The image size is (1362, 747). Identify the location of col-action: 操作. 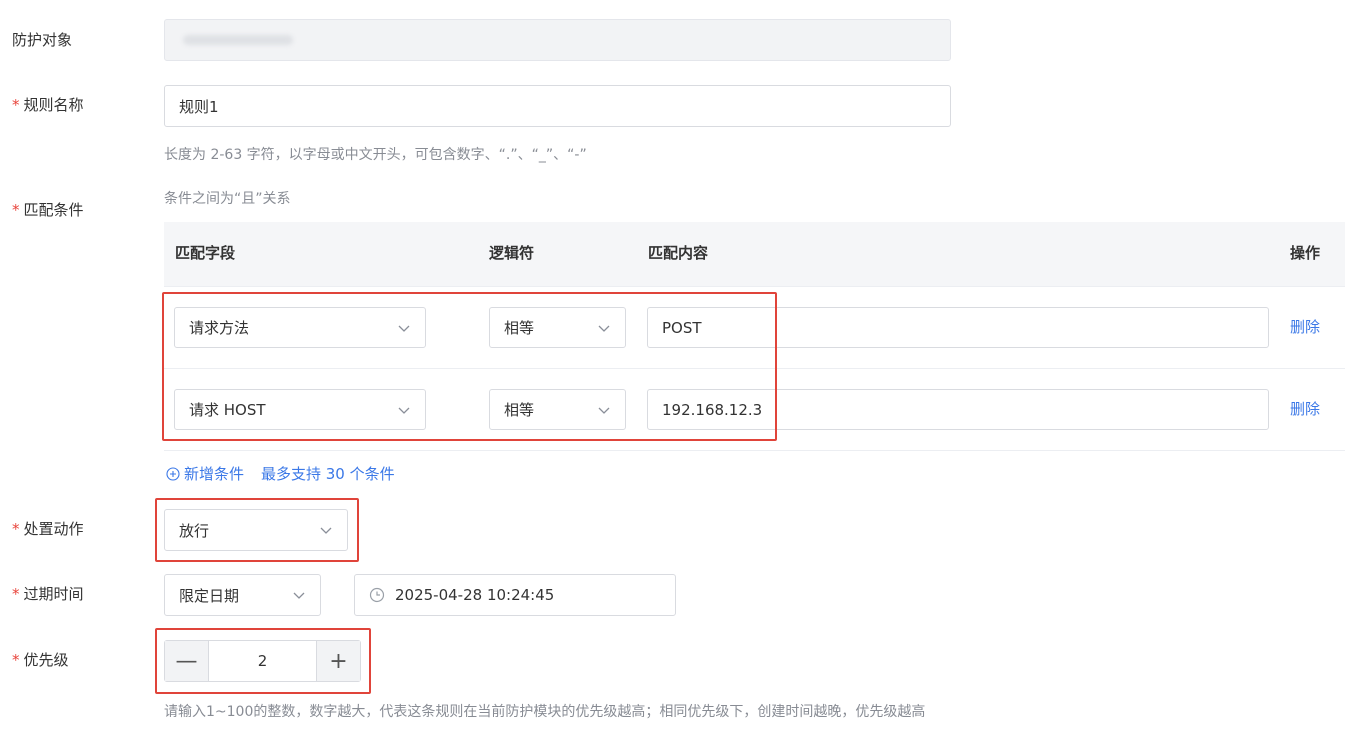
(1305, 253).